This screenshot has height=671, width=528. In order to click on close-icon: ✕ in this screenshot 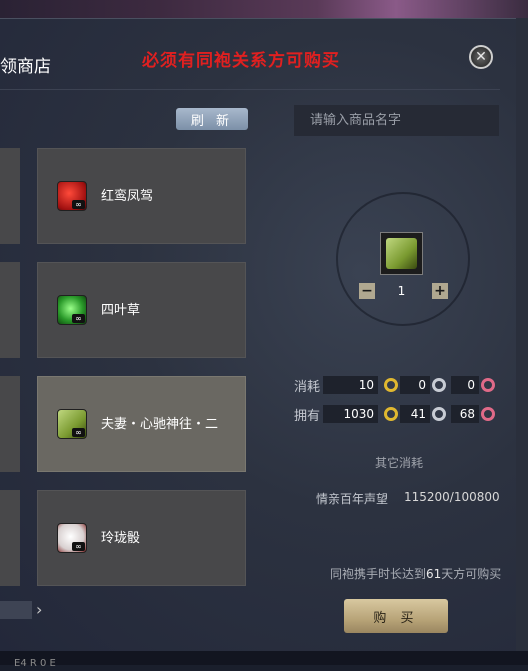, I will do `click(481, 57)`.